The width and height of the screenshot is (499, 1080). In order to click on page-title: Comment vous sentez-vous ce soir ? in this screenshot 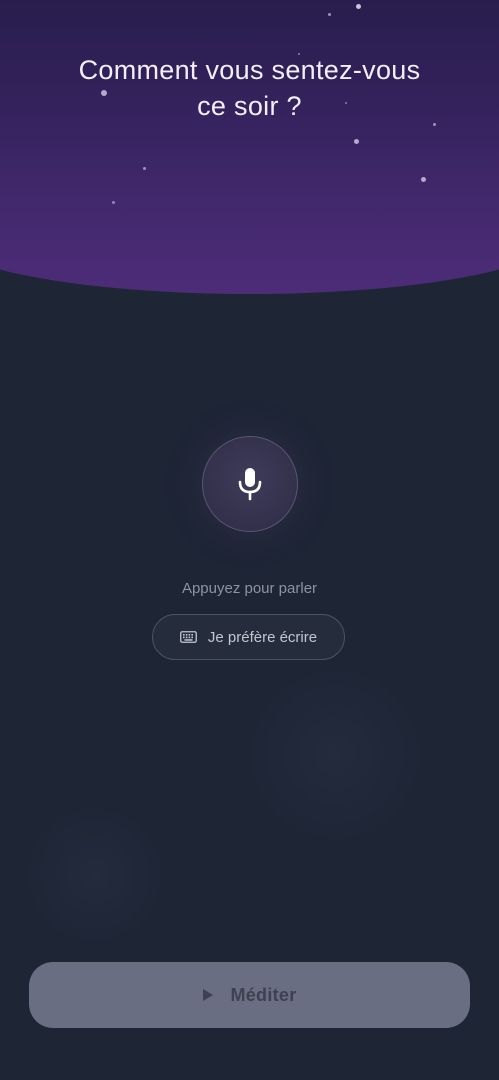, I will do `click(249, 88)`.